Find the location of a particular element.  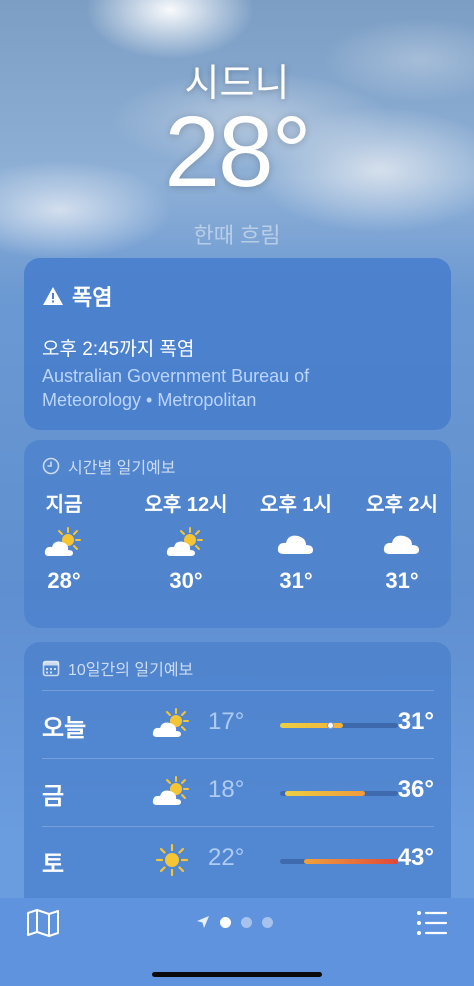

day-row: 토 22° 43° is located at coordinates (238, 860).